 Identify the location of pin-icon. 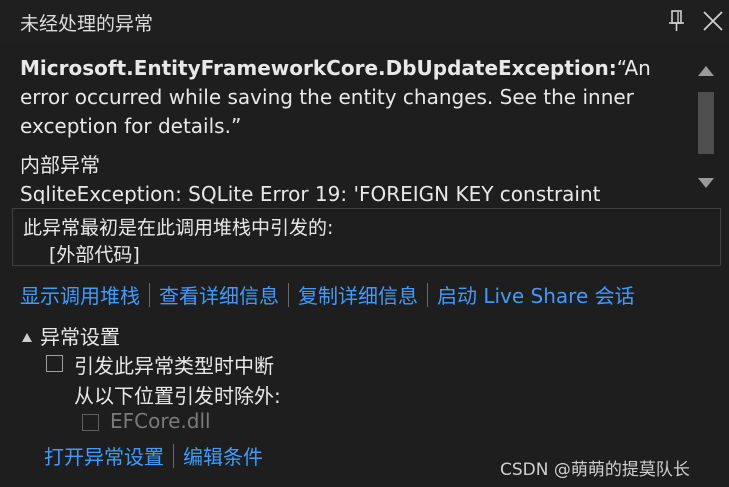
(677, 21).